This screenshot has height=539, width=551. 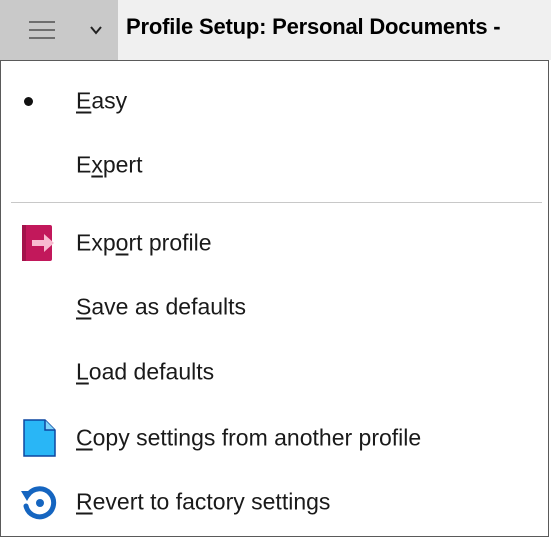 What do you see at coordinates (42, 30) in the screenshot?
I see `hamburger-icon` at bounding box center [42, 30].